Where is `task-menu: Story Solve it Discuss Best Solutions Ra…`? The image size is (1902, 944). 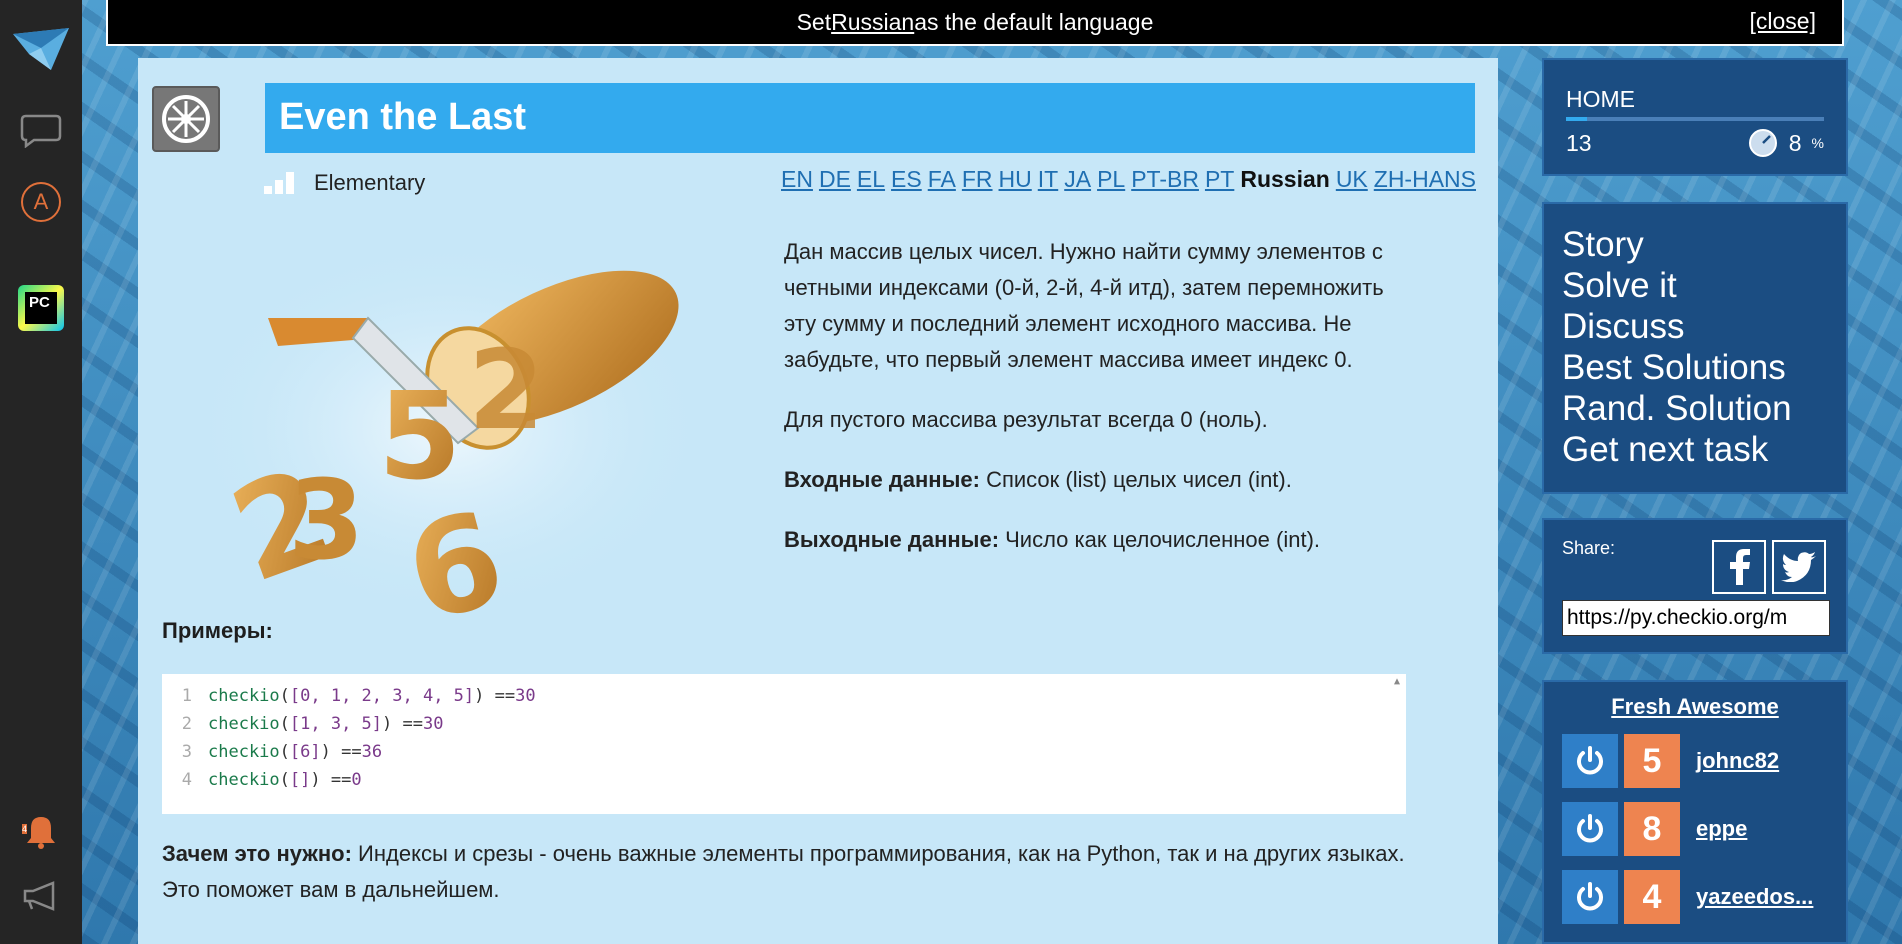
task-menu: Story Solve it Discuss Best Solutions Ra… is located at coordinates (1695, 348).